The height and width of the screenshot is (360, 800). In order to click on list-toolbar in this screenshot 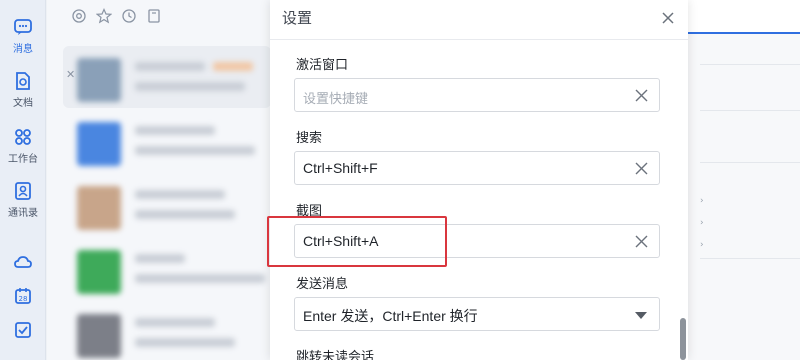, I will do `click(116, 16)`.